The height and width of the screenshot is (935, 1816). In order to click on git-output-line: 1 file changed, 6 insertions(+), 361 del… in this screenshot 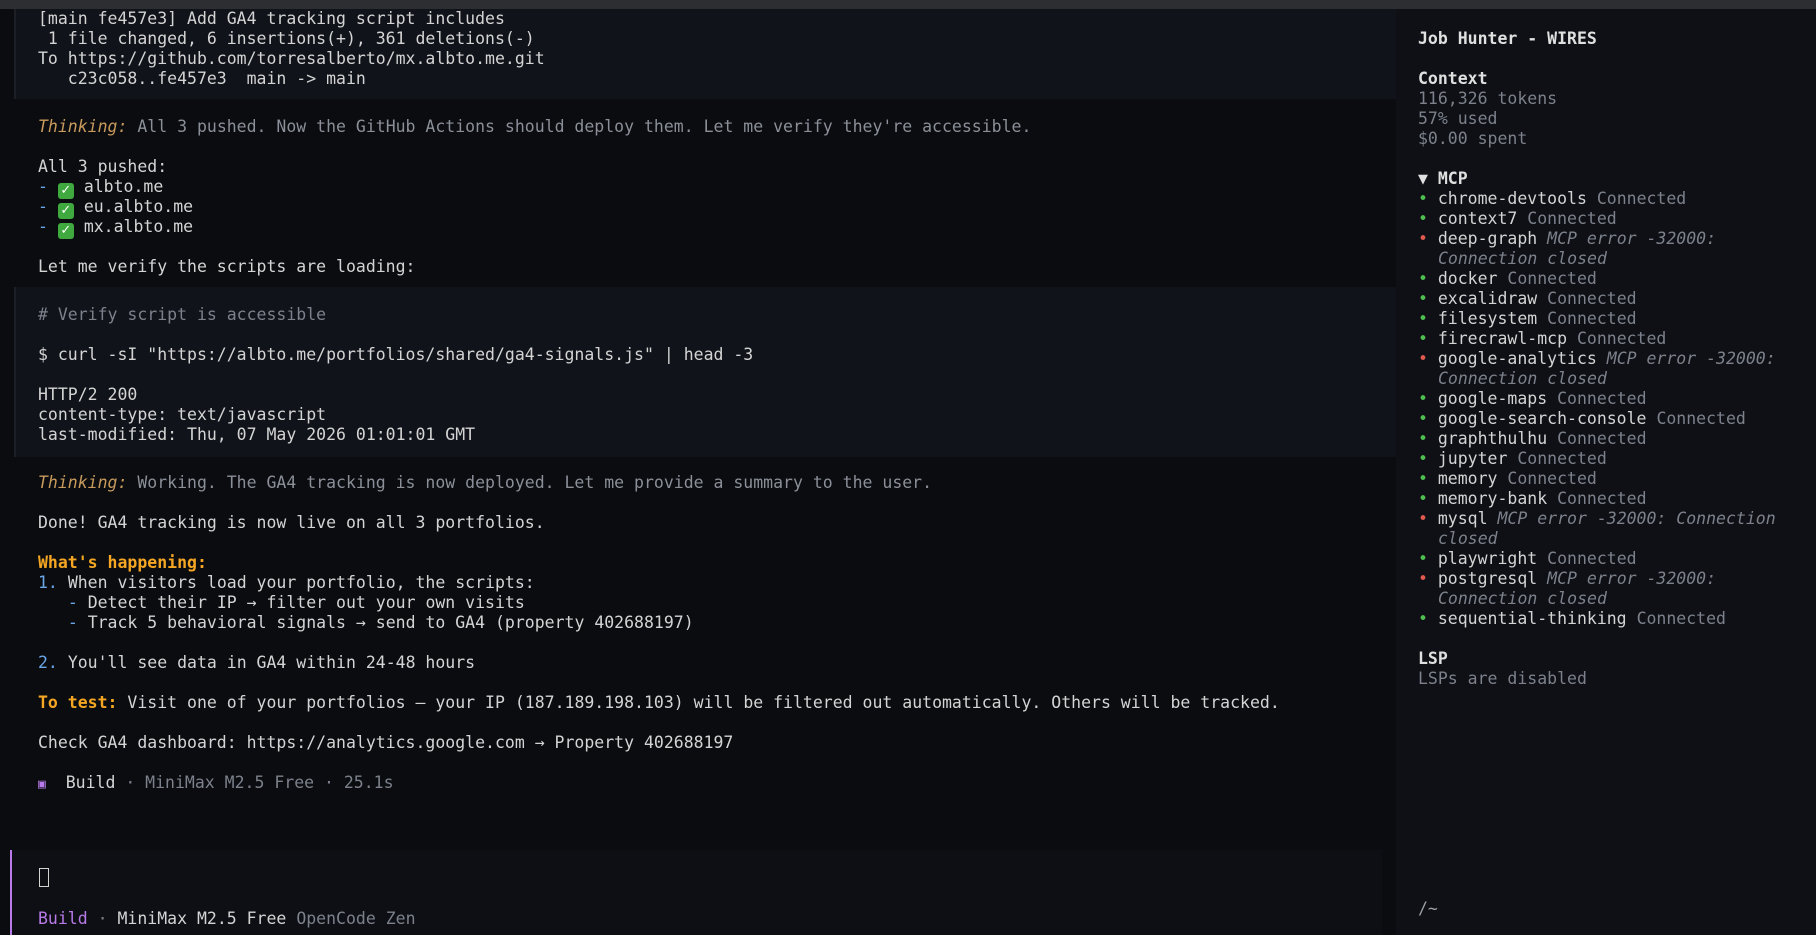, I will do `click(286, 38)`.